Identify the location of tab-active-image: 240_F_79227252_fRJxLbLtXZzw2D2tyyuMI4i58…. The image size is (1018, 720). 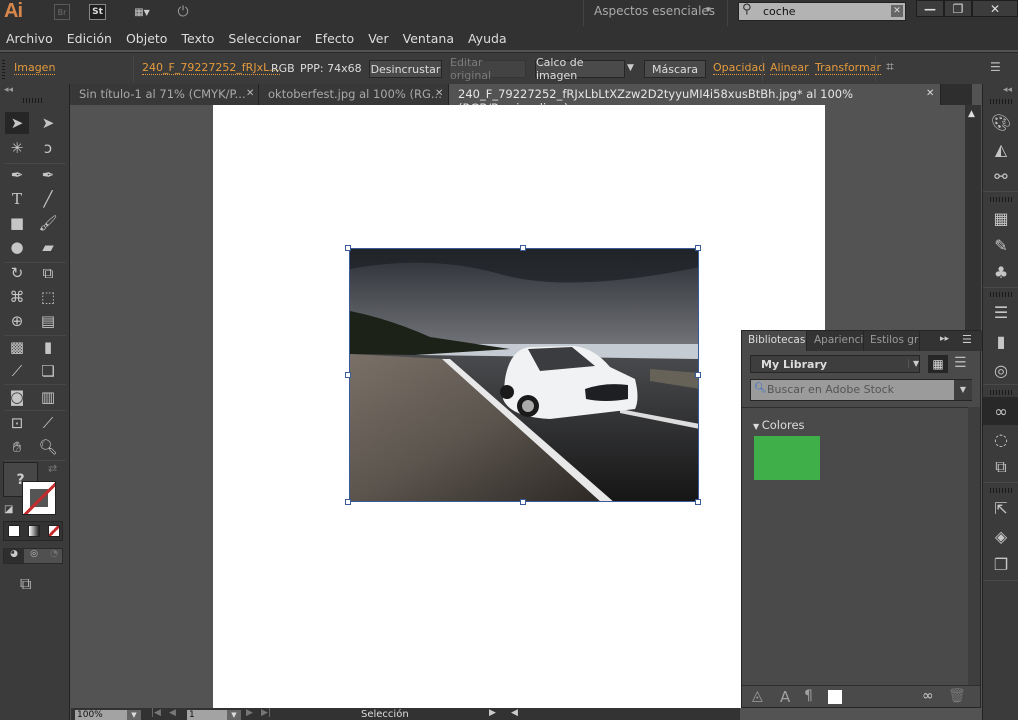
(695, 99).